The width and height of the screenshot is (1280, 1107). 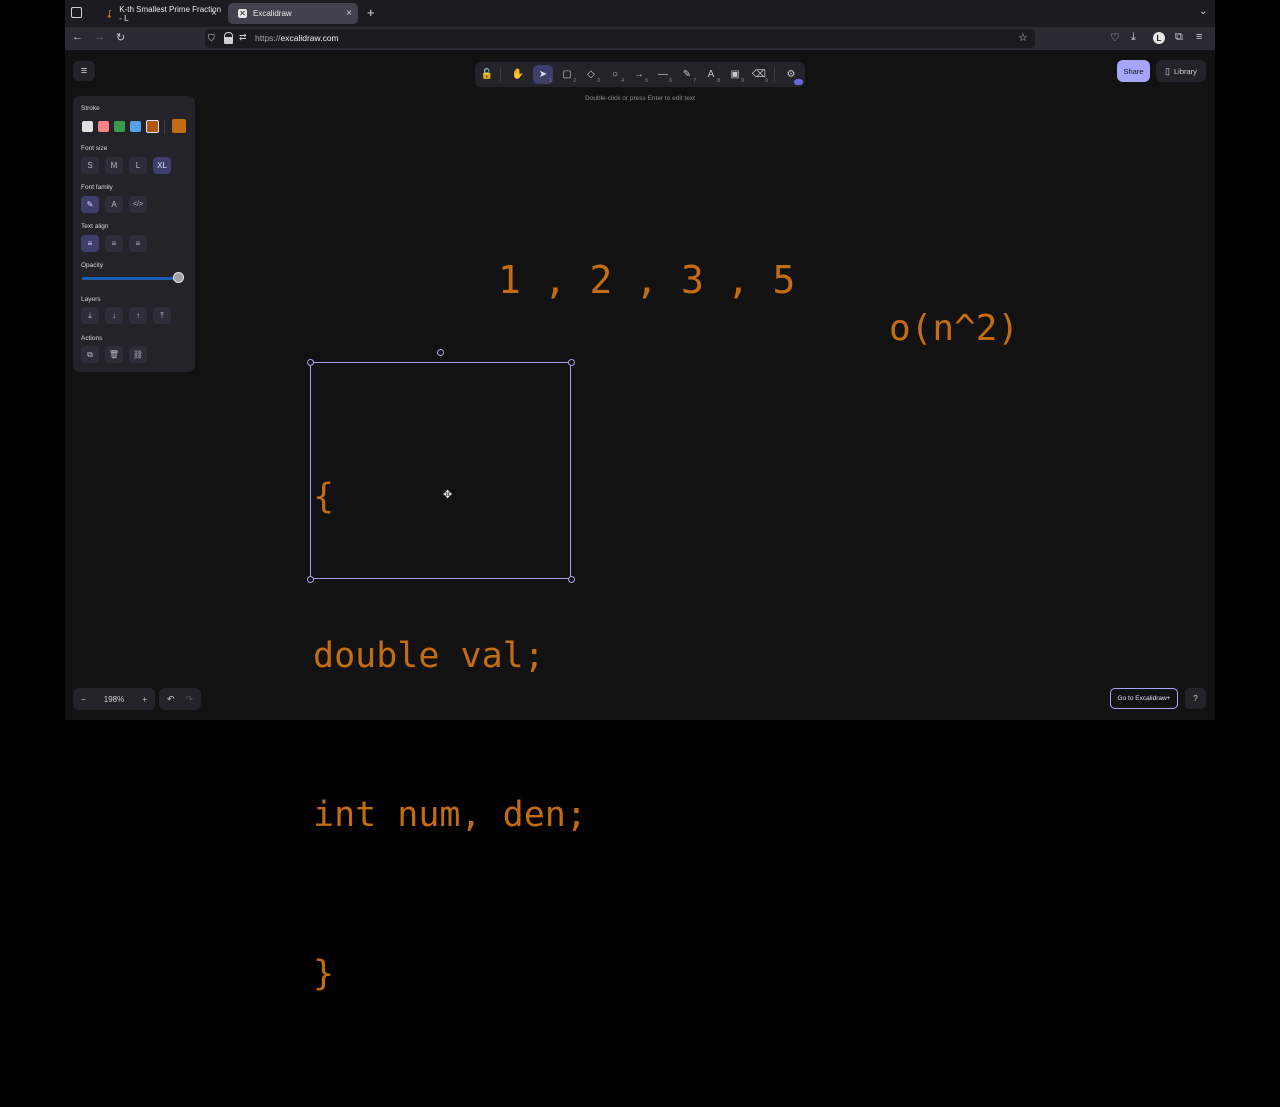 I want to click on hand-tool-icon: ✋, so click(x=518, y=74).